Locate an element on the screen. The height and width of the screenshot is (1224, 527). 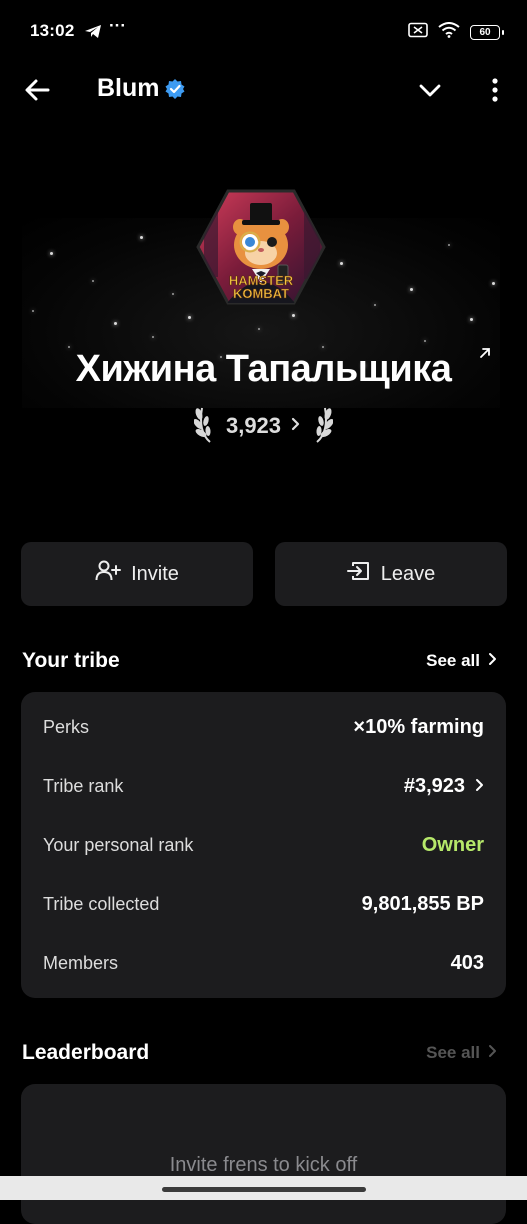
laurel-left-icon is located at coordinates (204, 426).